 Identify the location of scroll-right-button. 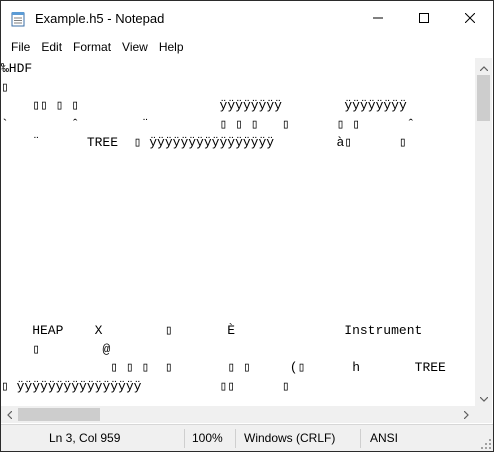
(466, 414).